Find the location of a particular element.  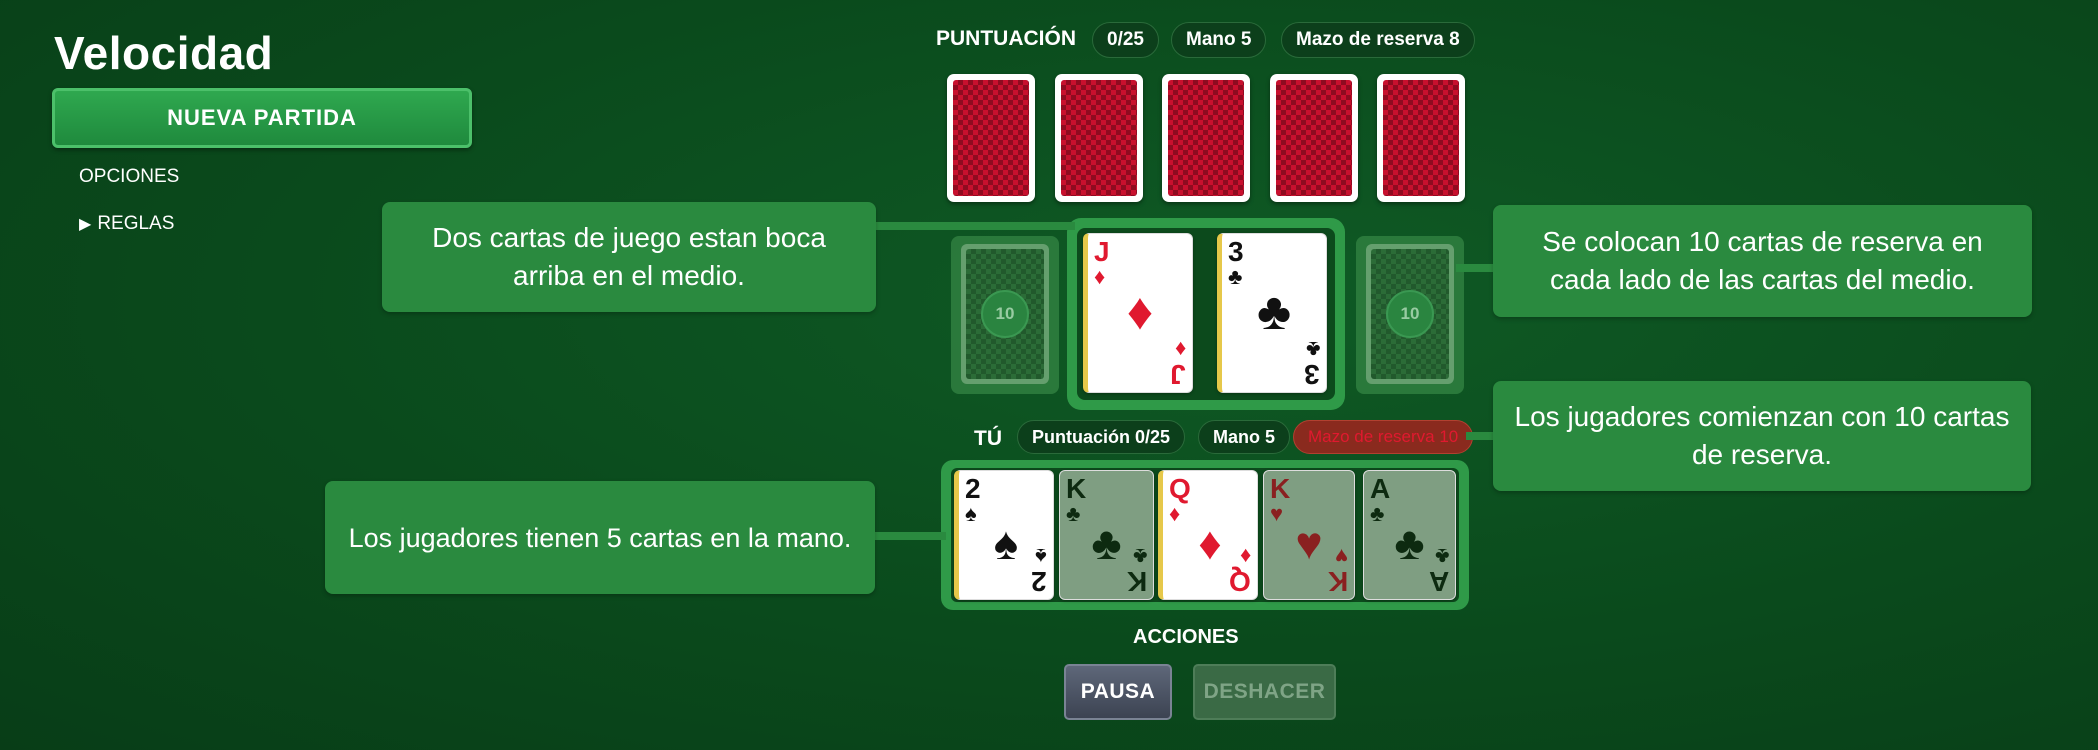

hand-card: A ♣ ♣ ♣ A is located at coordinates (1409, 535).